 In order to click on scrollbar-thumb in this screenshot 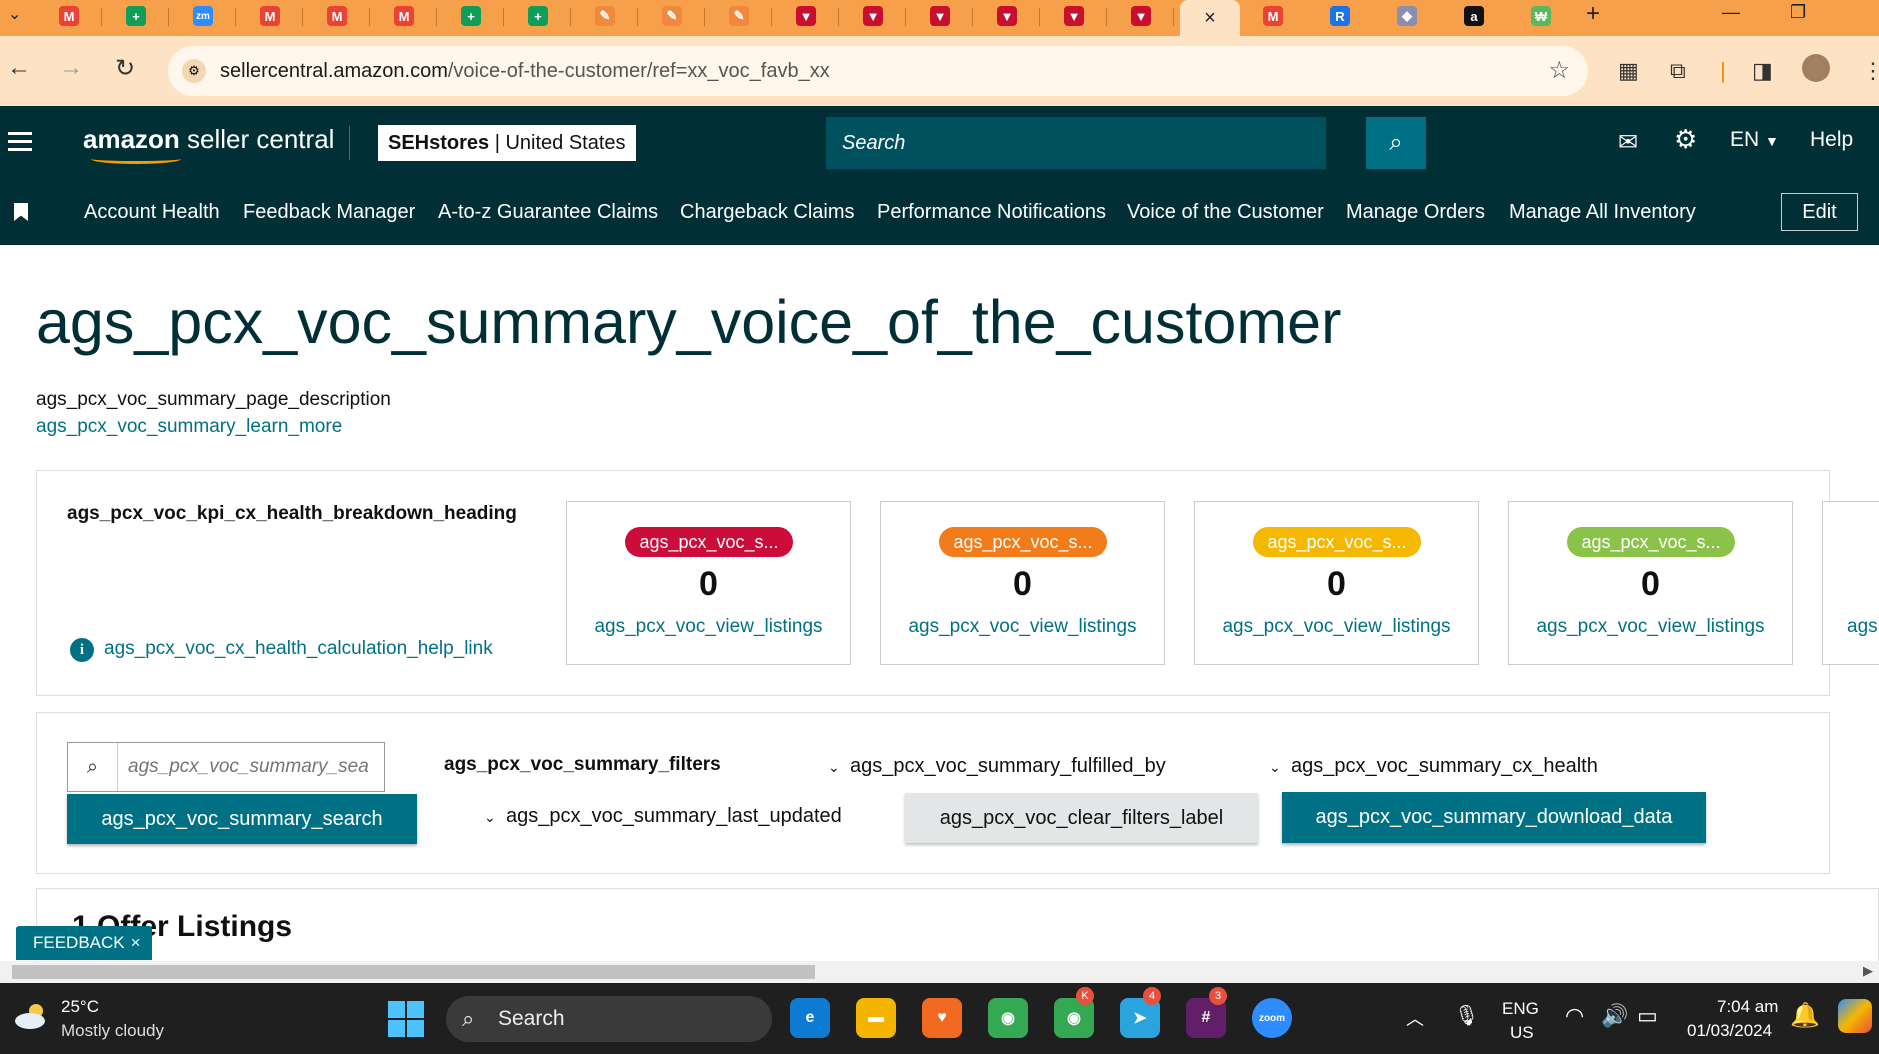, I will do `click(413, 972)`.